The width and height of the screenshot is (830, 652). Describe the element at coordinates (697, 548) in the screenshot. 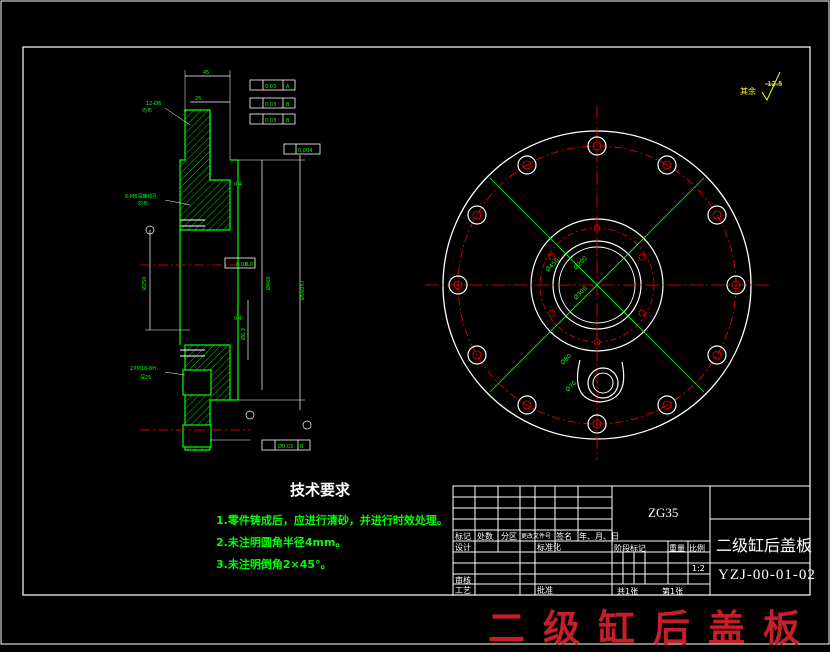

I see `tb-bili: 比例` at that location.